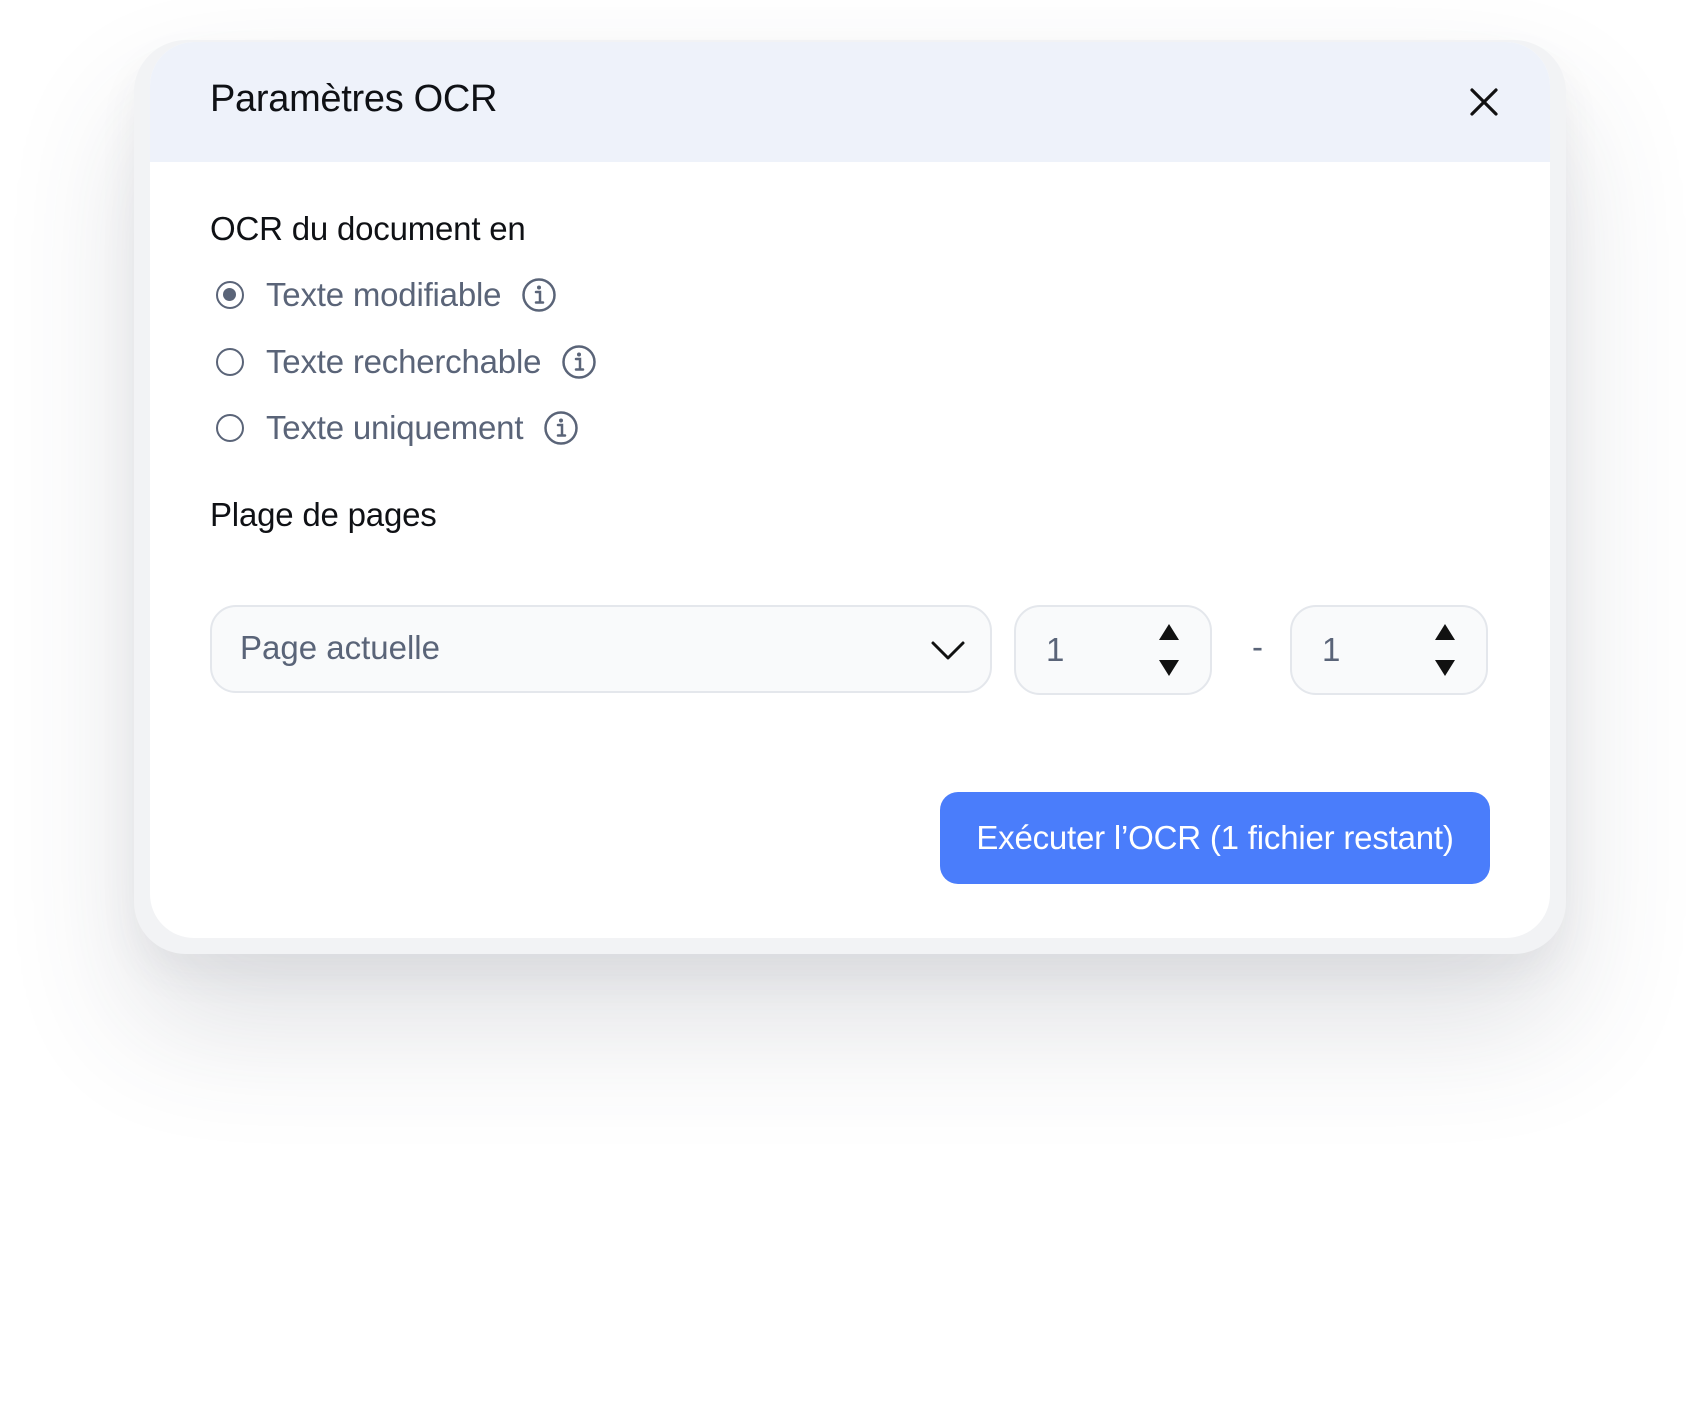 This screenshot has width=1690, height=1410. I want to click on radio-label: Texte recherchable, so click(404, 361).